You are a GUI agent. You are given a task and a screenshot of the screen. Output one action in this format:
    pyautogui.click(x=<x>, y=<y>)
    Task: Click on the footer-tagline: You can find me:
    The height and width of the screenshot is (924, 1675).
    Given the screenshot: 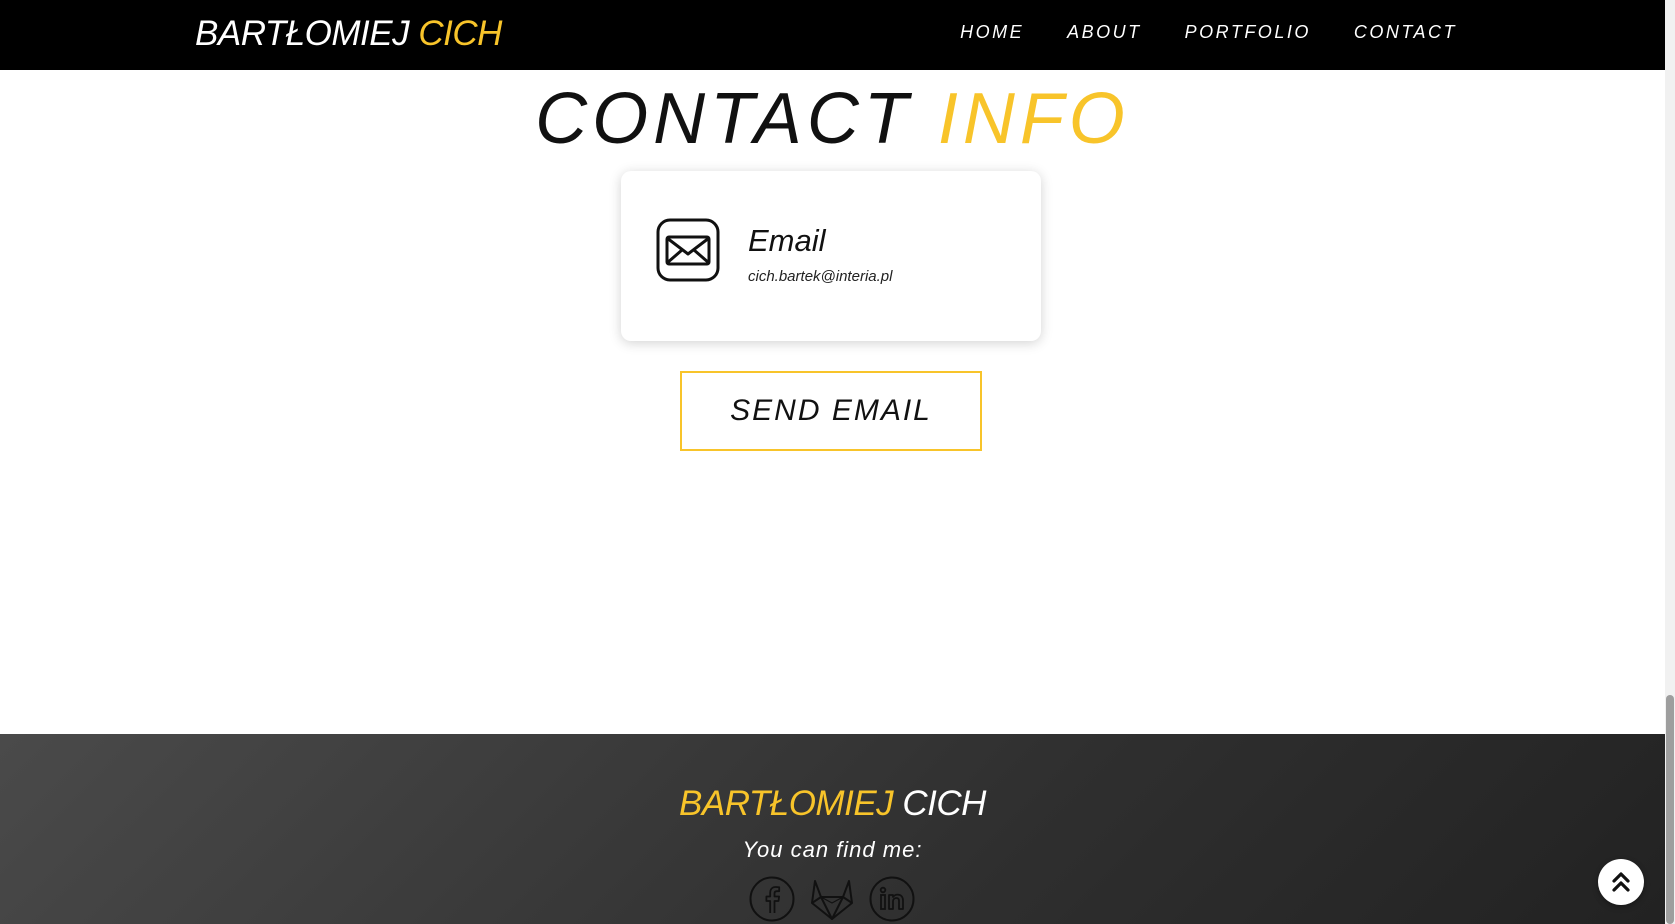 What is the action you would take?
    pyautogui.click(x=832, y=849)
    